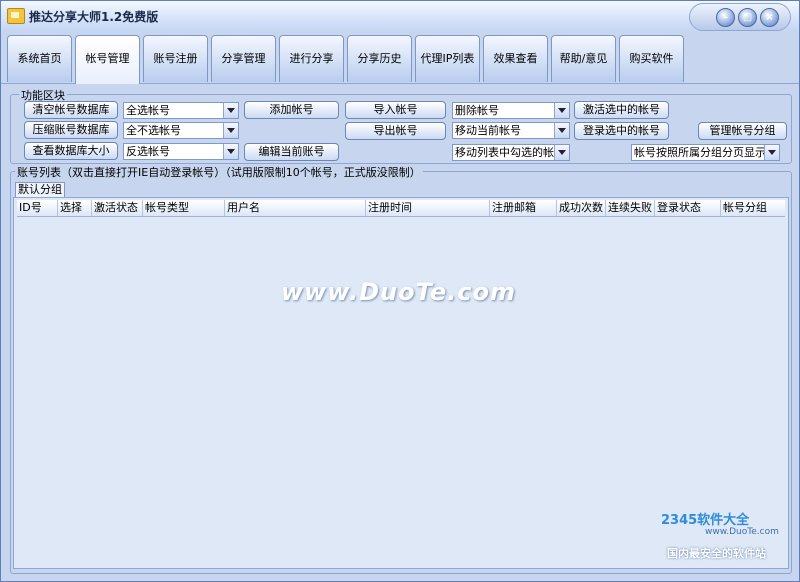  I want to click on group-paging-dropdown: 帐号按照所属分组分页显示, so click(705, 152).